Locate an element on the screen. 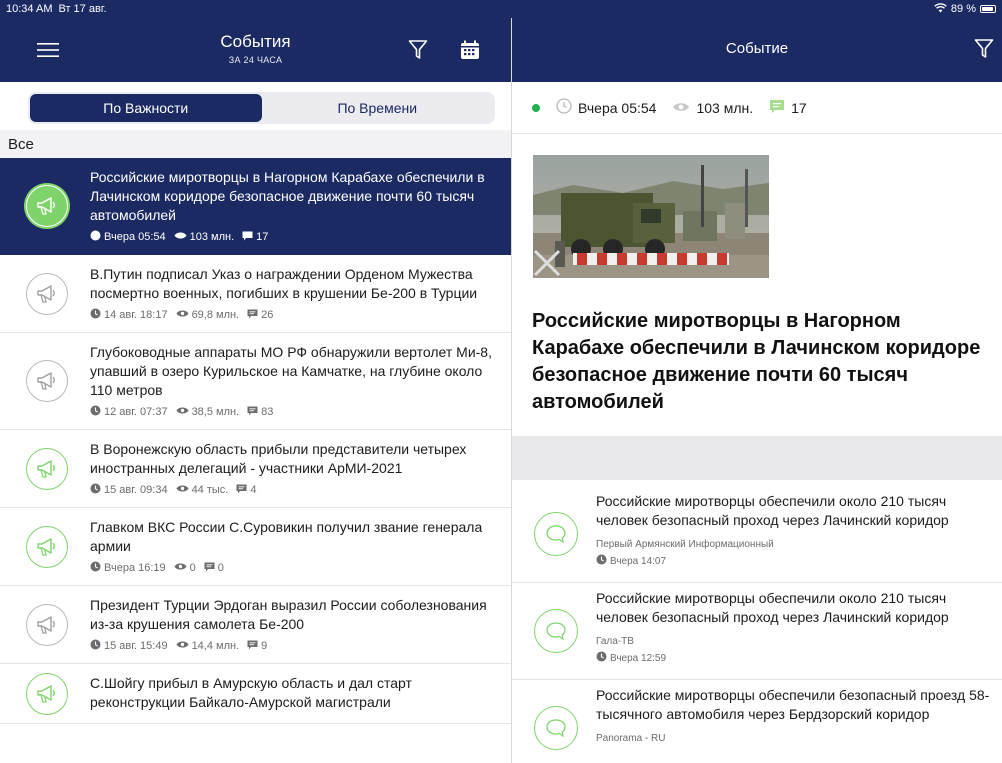 This screenshot has width=1002, height=763. event-comments: 83 is located at coordinates (260, 412).